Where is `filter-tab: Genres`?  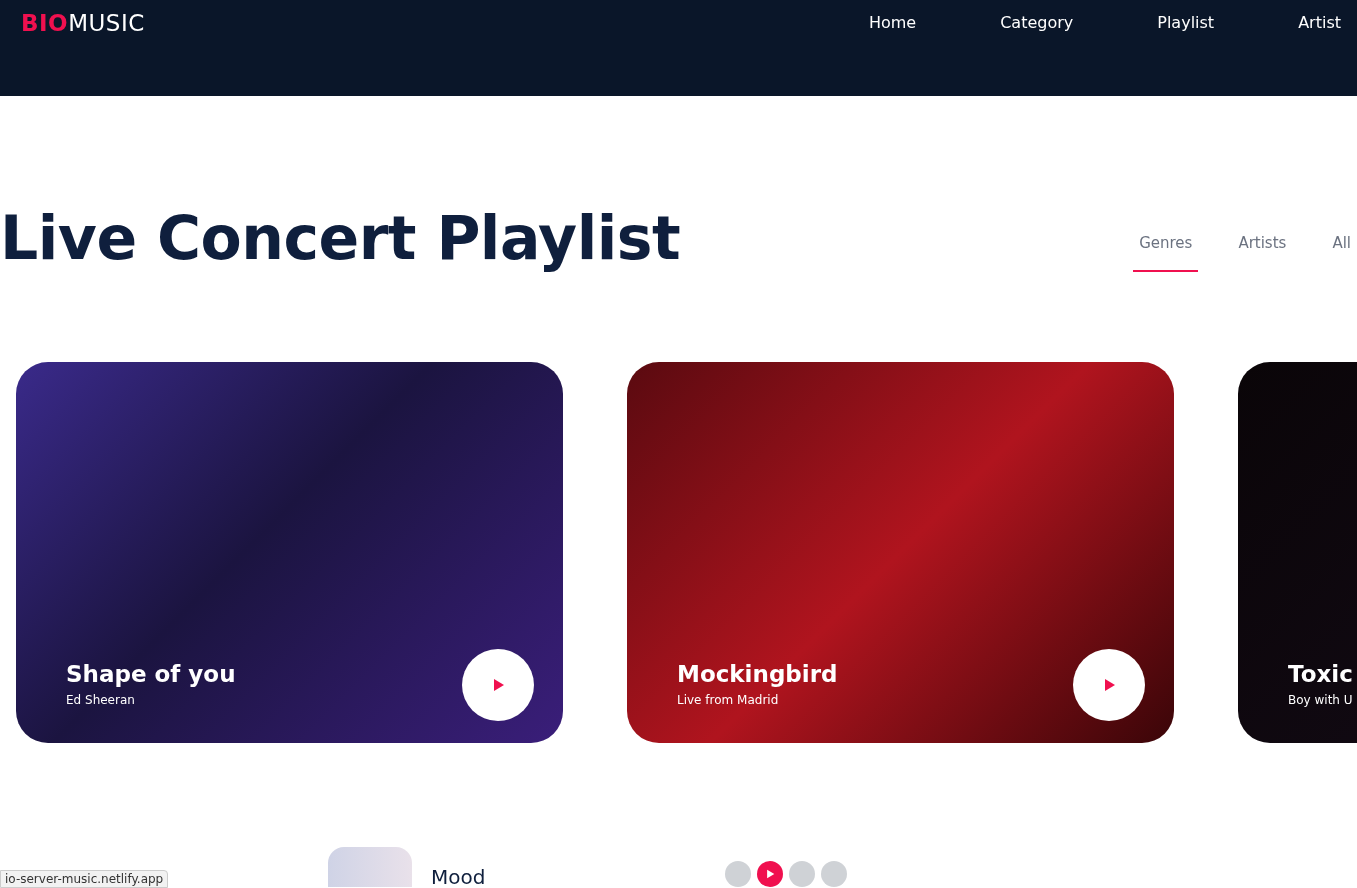
filter-tab: Genres is located at coordinates (1166, 253).